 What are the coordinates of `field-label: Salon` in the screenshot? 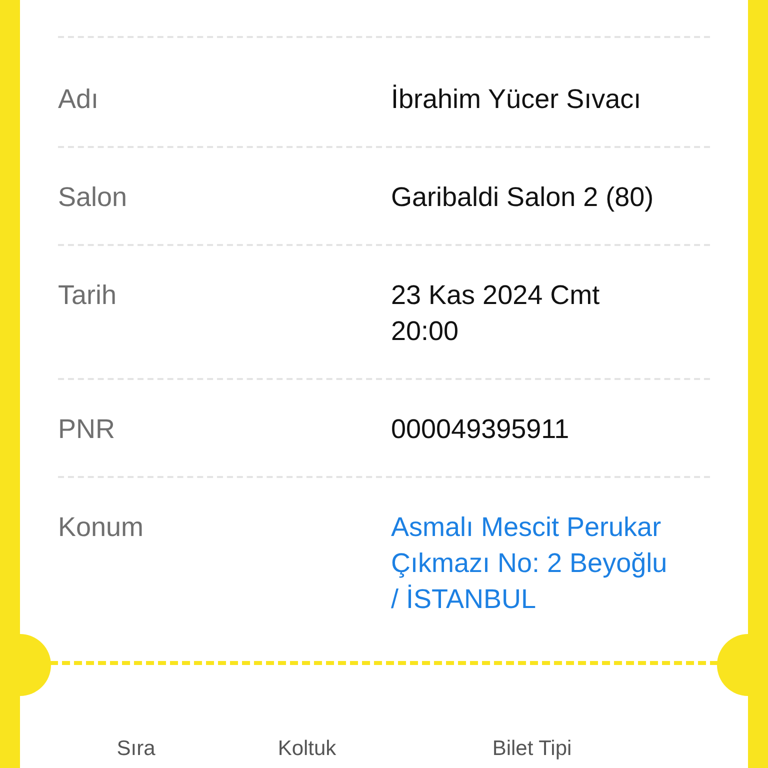 It's located at (93, 197).